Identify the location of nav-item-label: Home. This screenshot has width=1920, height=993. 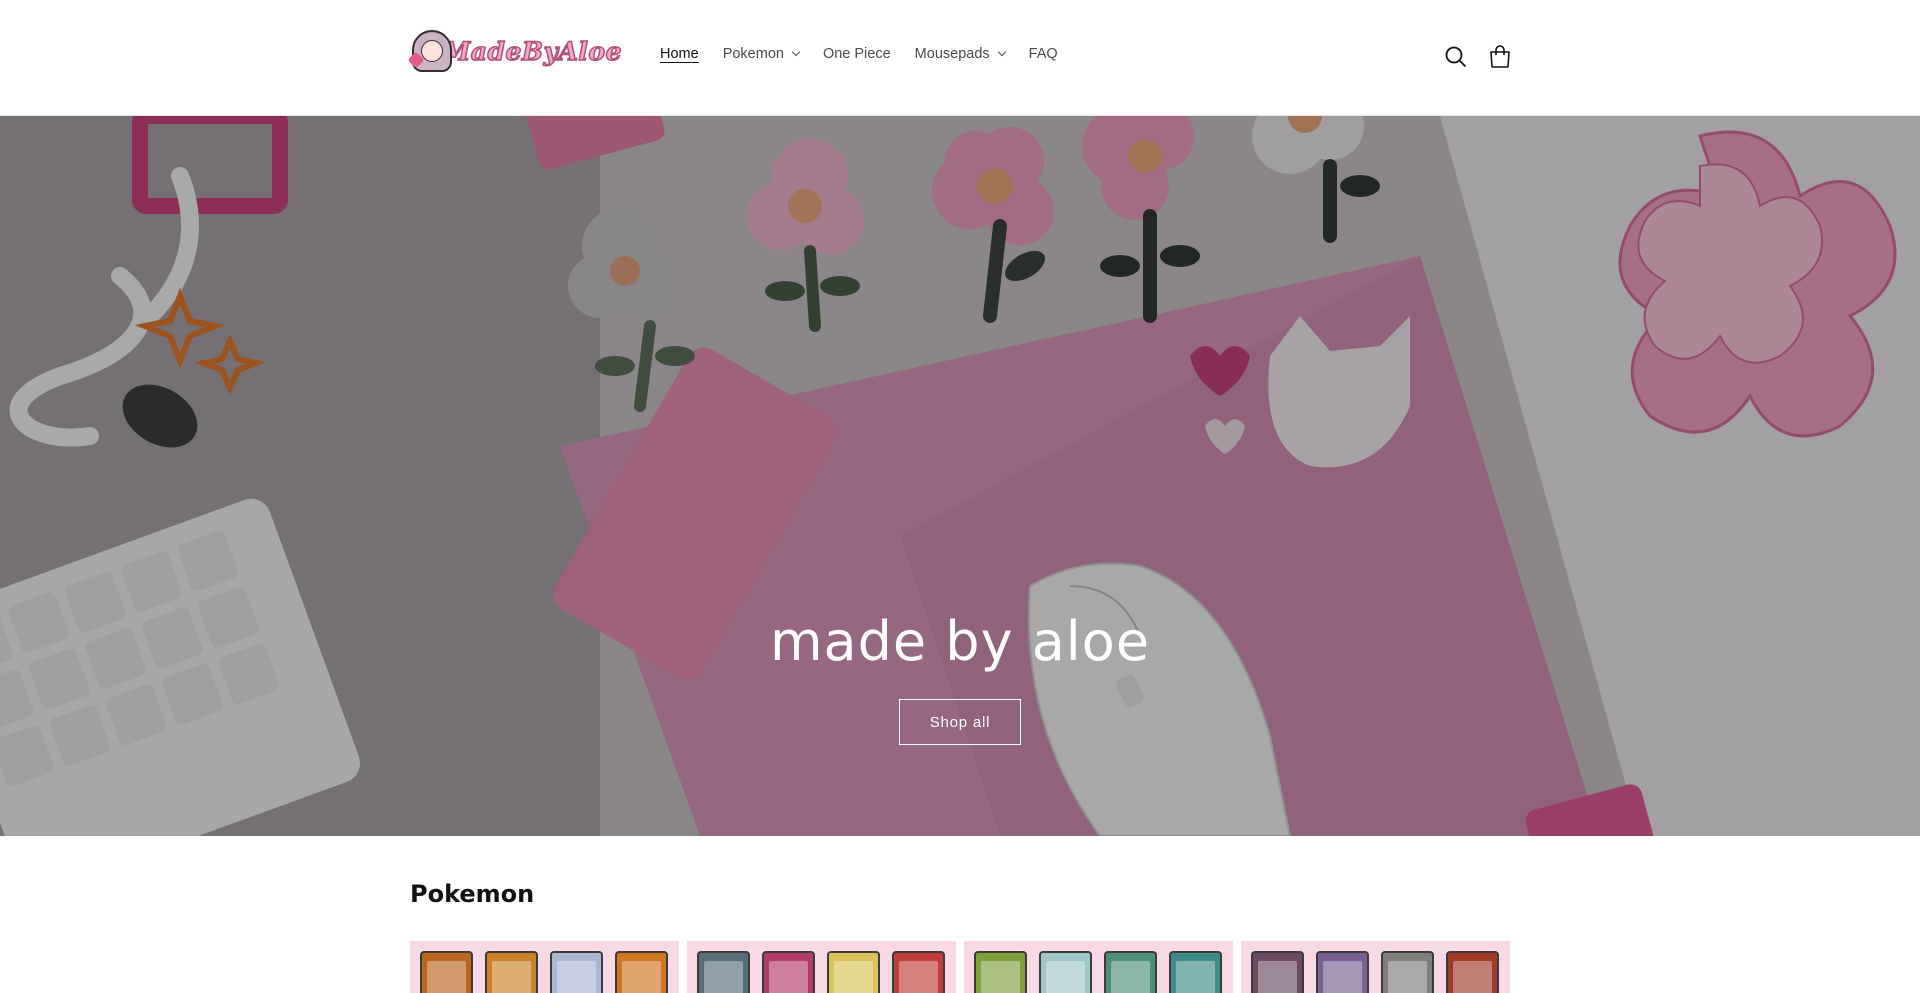
(679, 54).